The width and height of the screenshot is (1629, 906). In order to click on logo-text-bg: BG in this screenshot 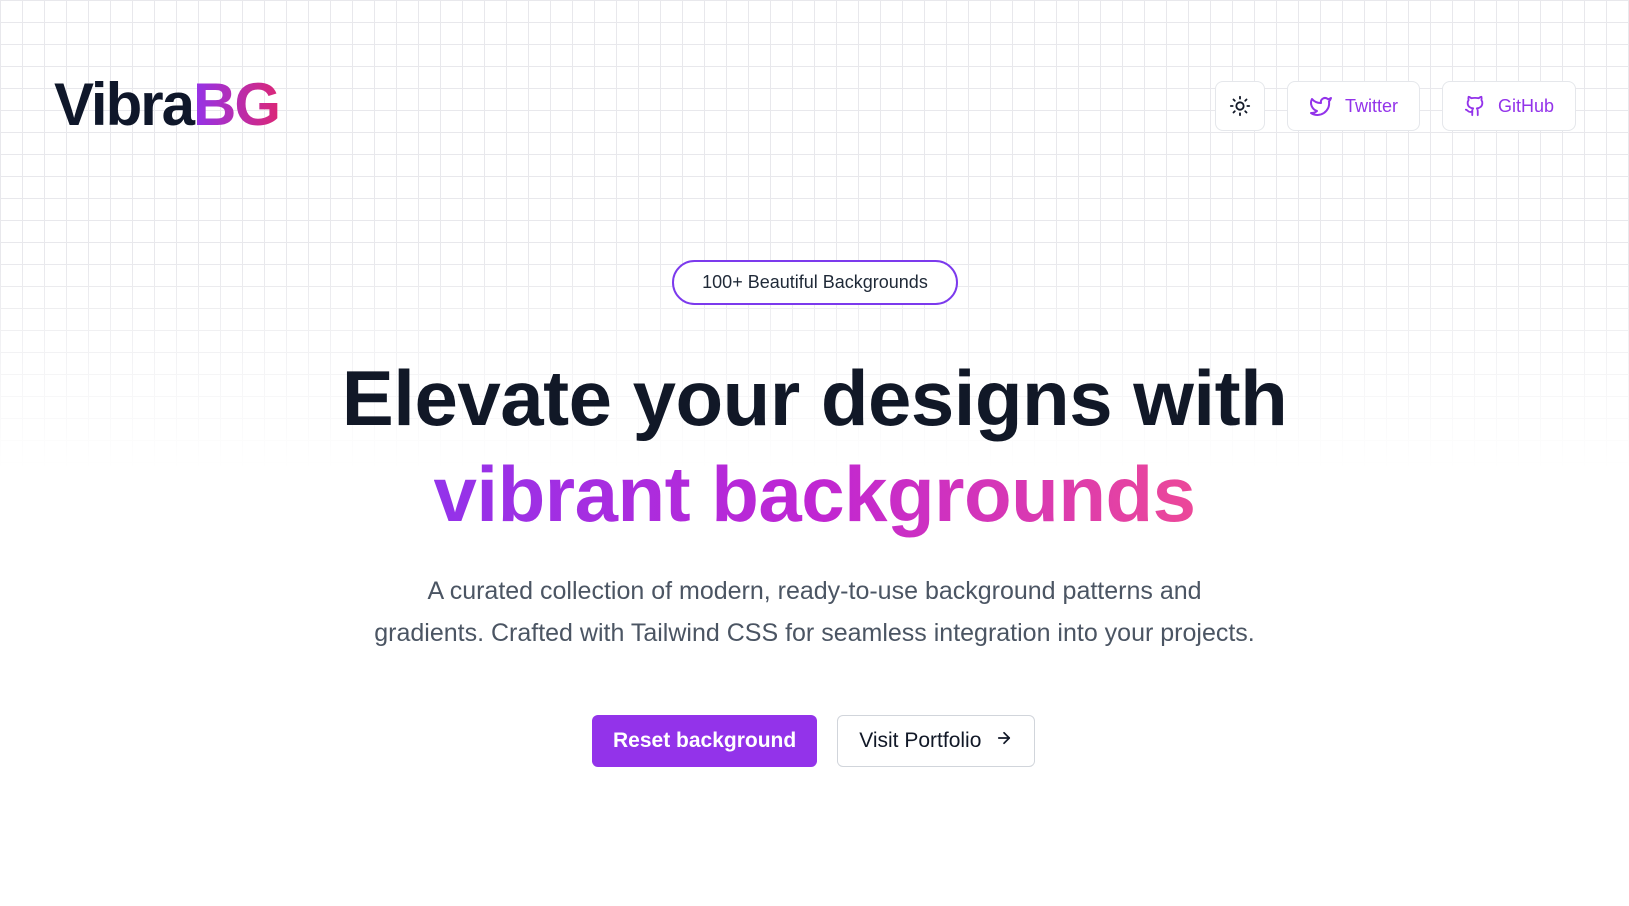, I will do `click(236, 104)`.